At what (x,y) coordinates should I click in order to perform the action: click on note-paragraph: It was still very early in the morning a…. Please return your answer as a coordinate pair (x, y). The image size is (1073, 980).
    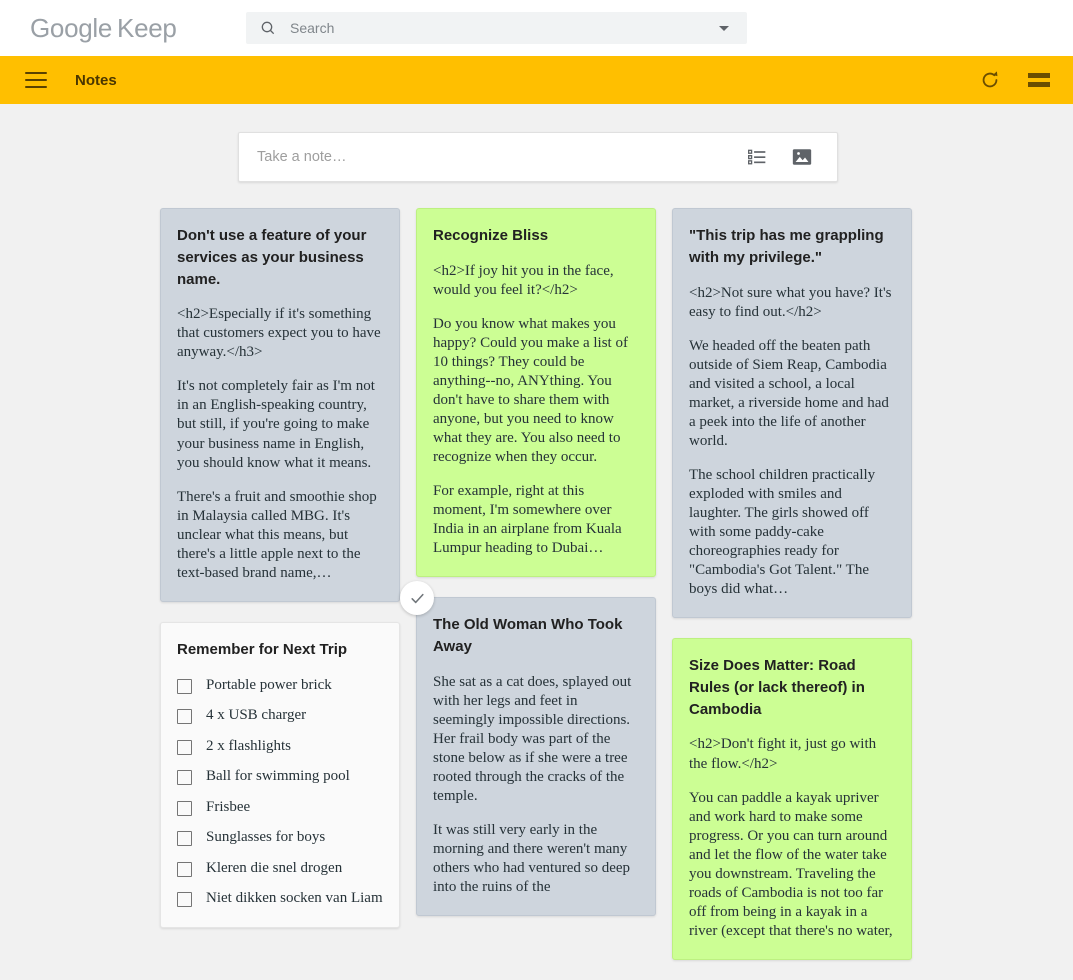
    Looking at the image, I should click on (532, 859).